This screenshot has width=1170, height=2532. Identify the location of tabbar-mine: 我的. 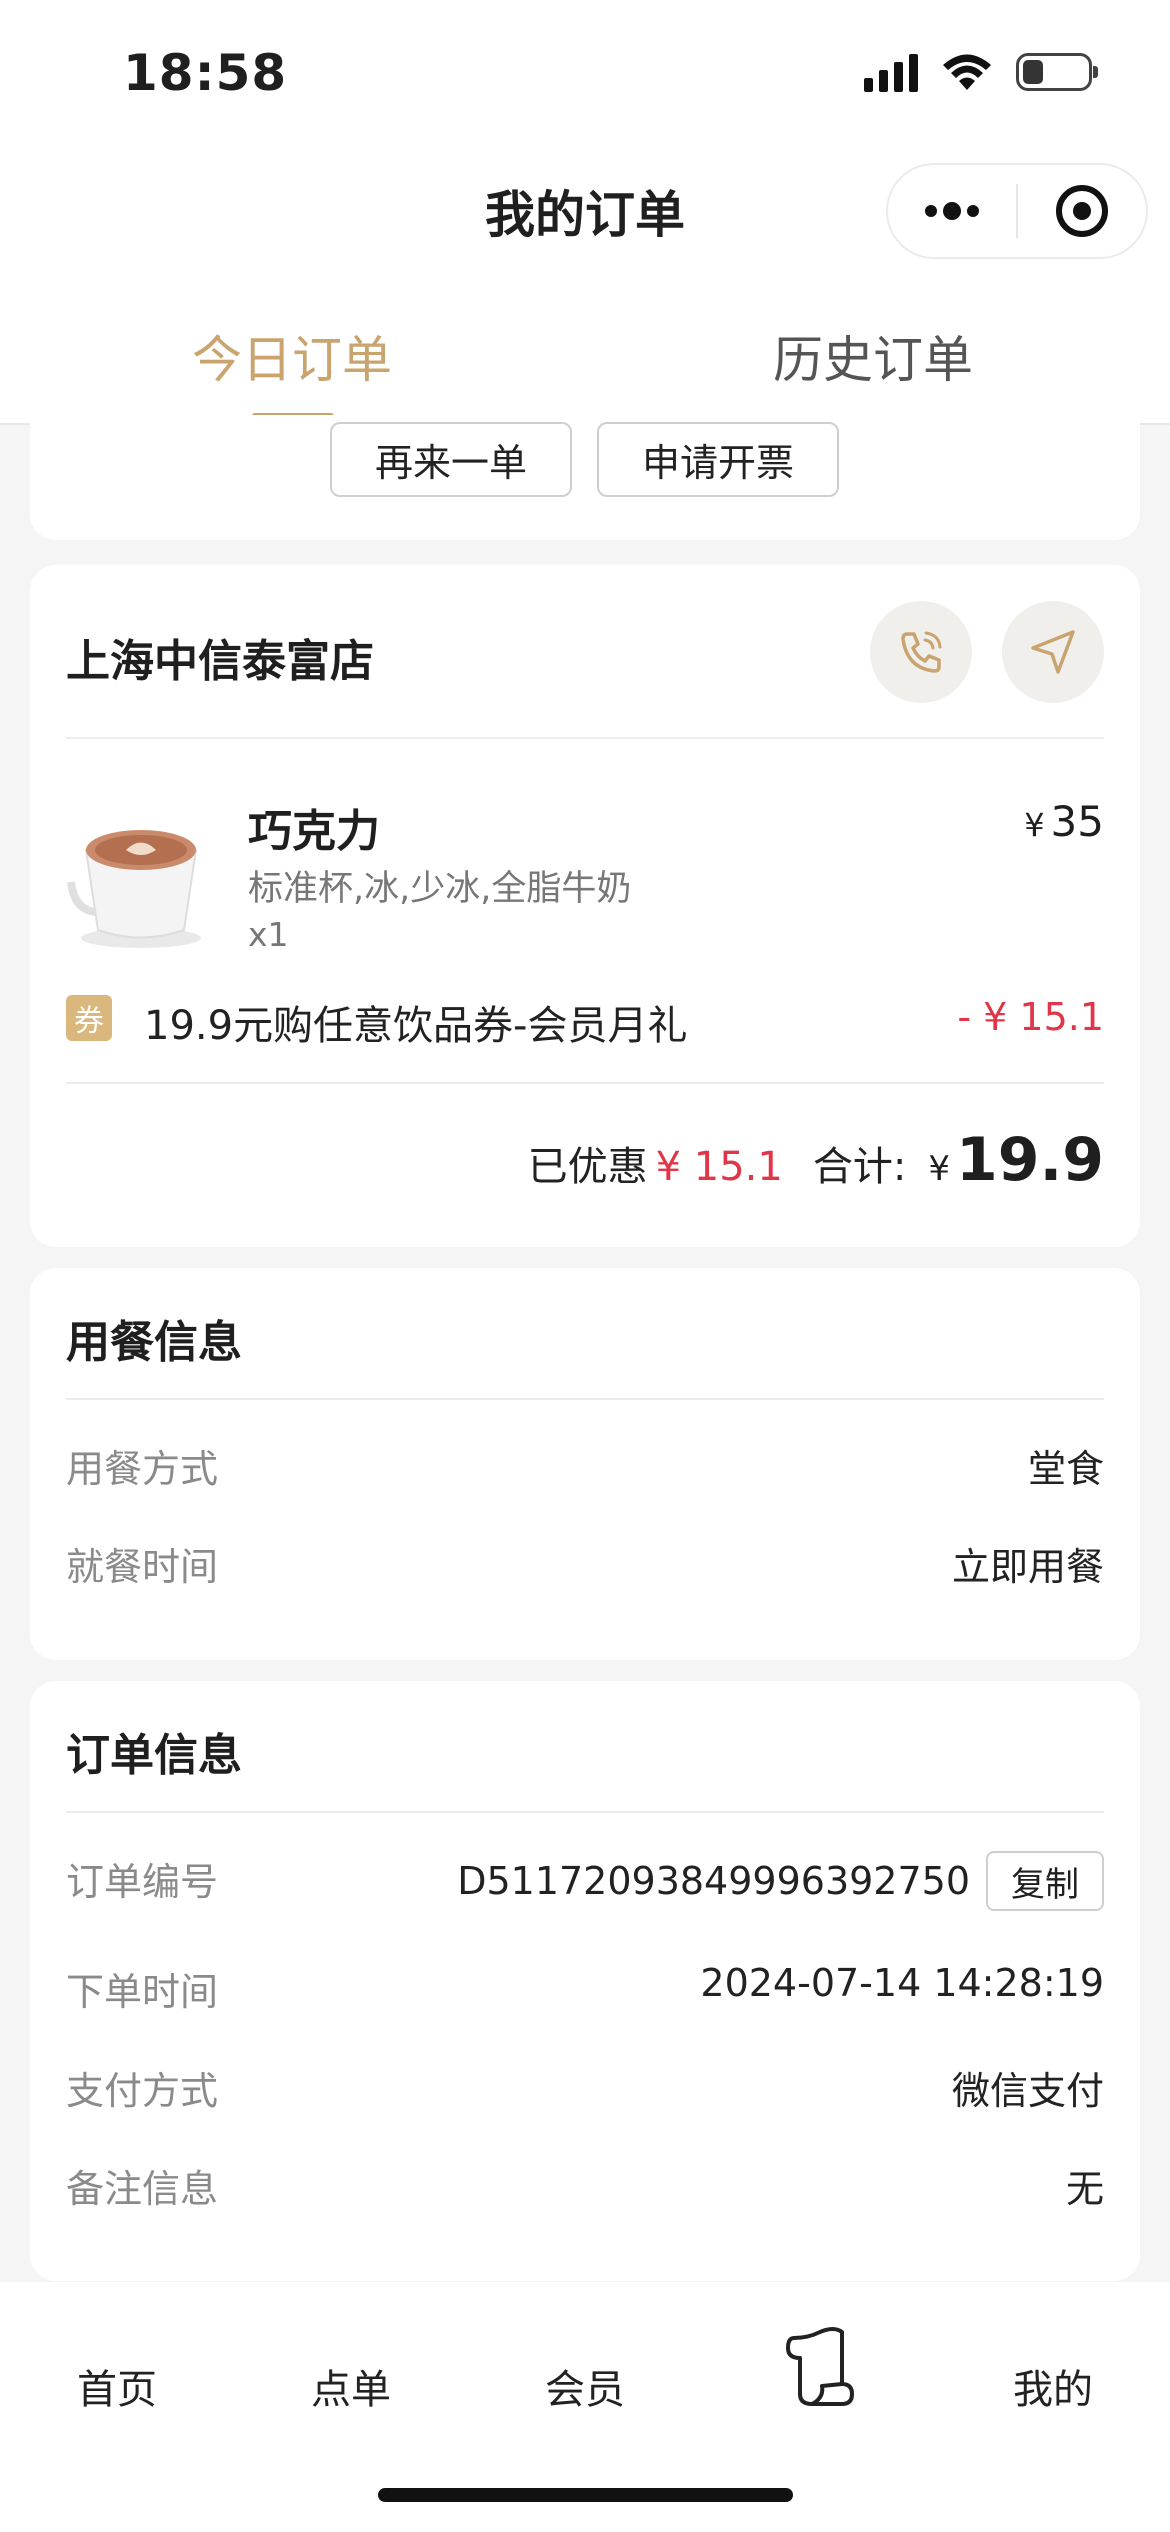
(1053, 2386).